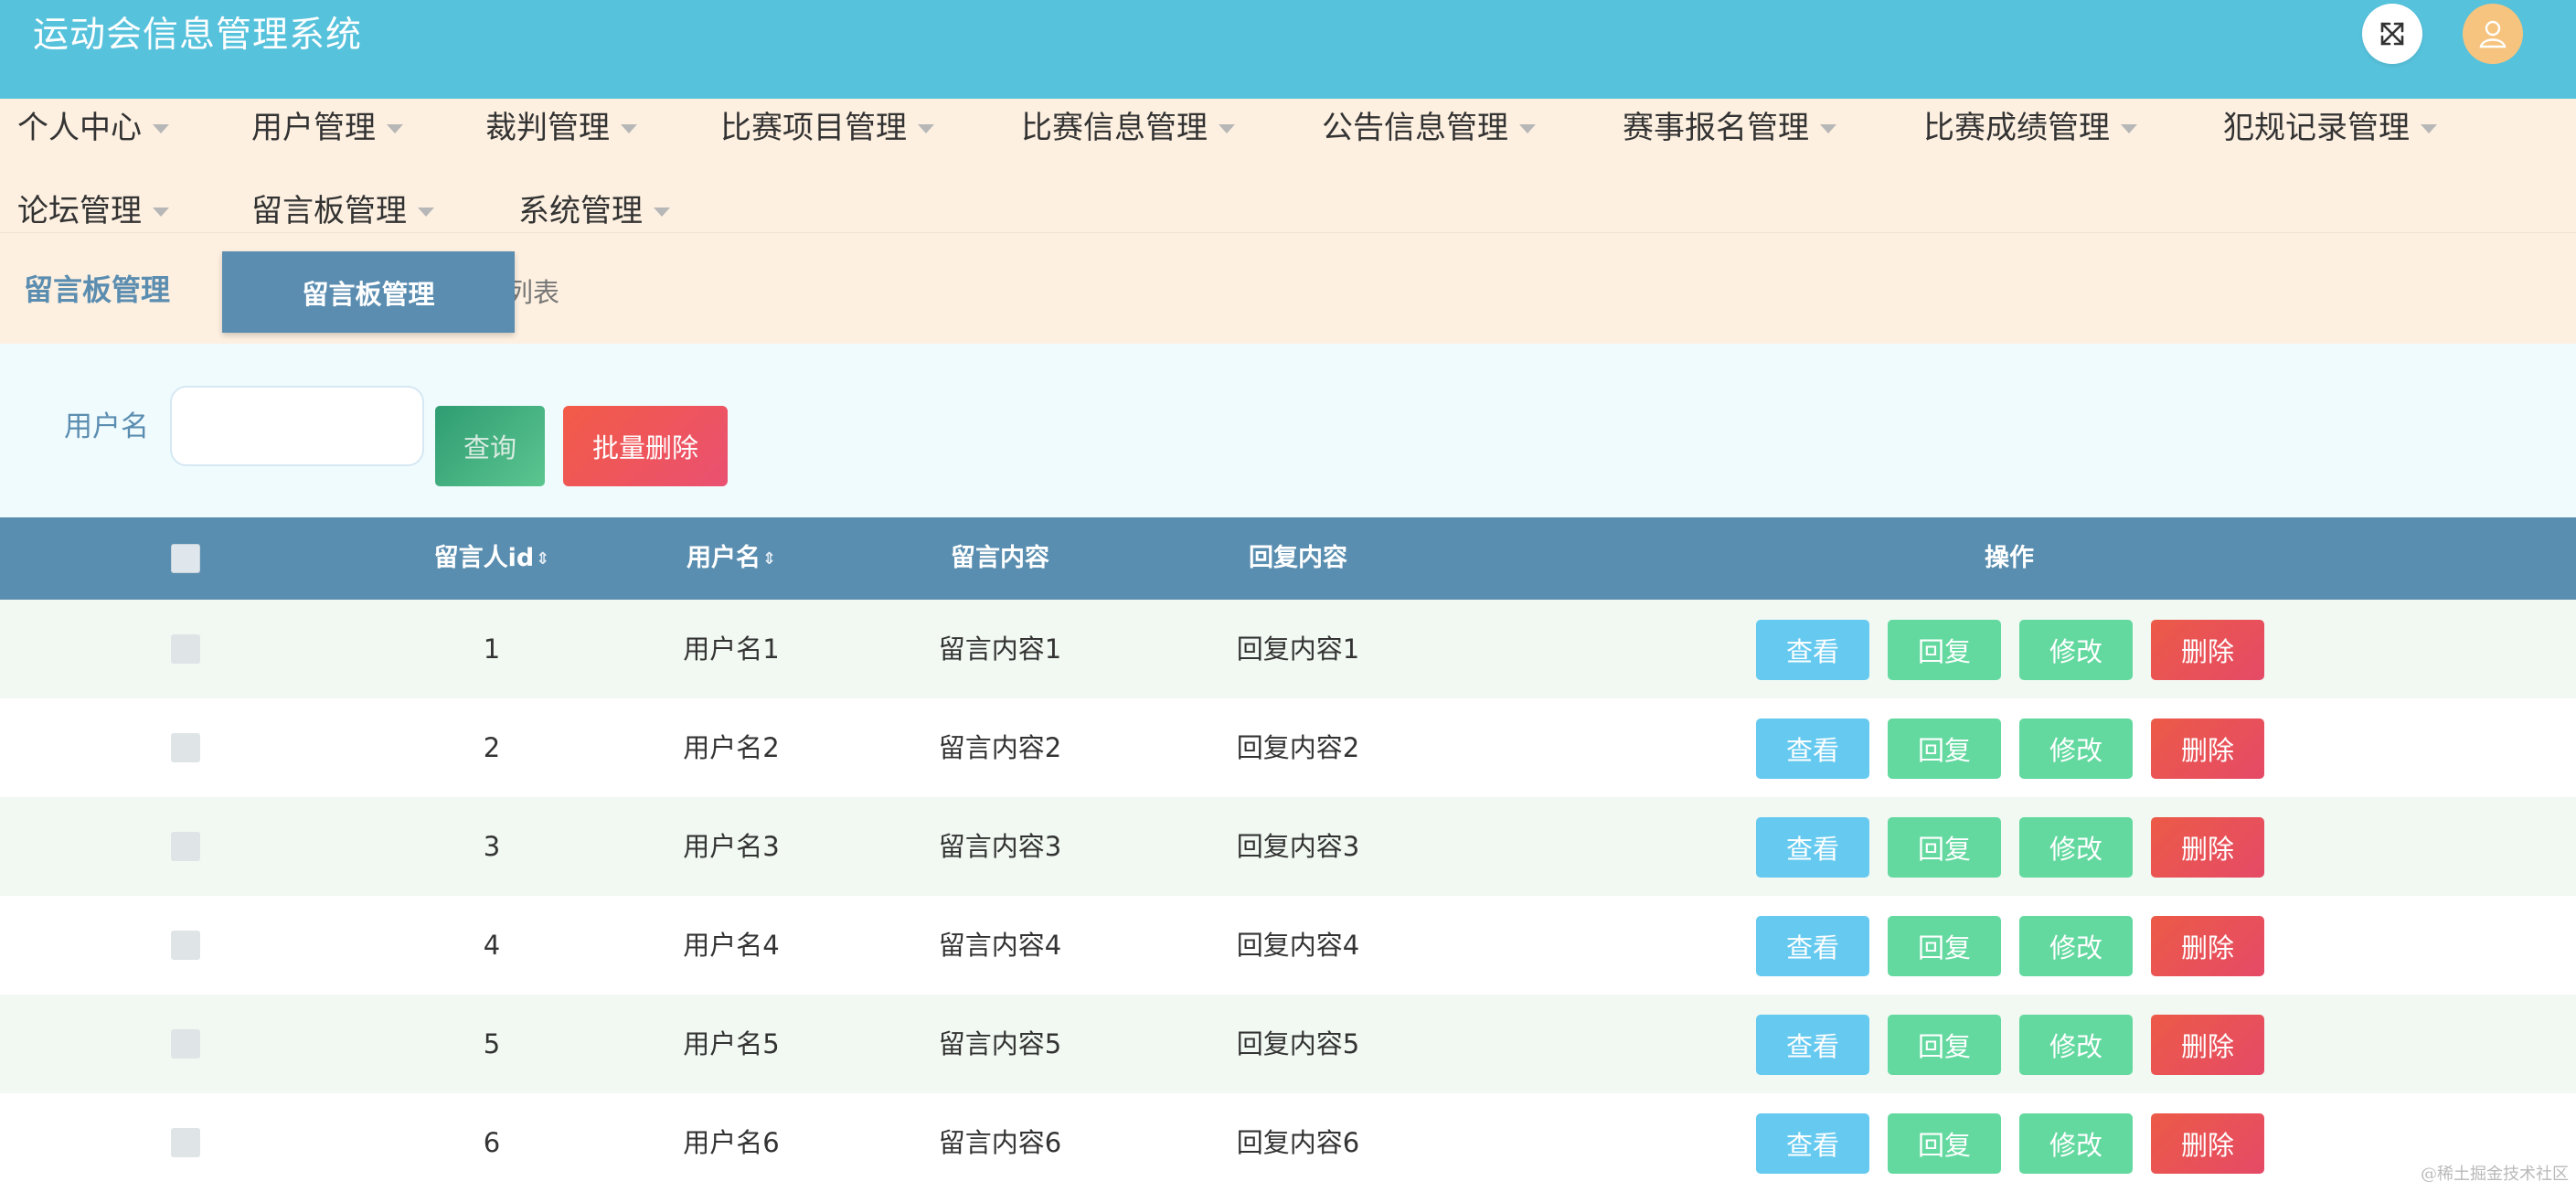 The width and height of the screenshot is (2576, 1192). What do you see at coordinates (731, 1143) in the screenshot?
I see `cell-username: 用户名6` at bounding box center [731, 1143].